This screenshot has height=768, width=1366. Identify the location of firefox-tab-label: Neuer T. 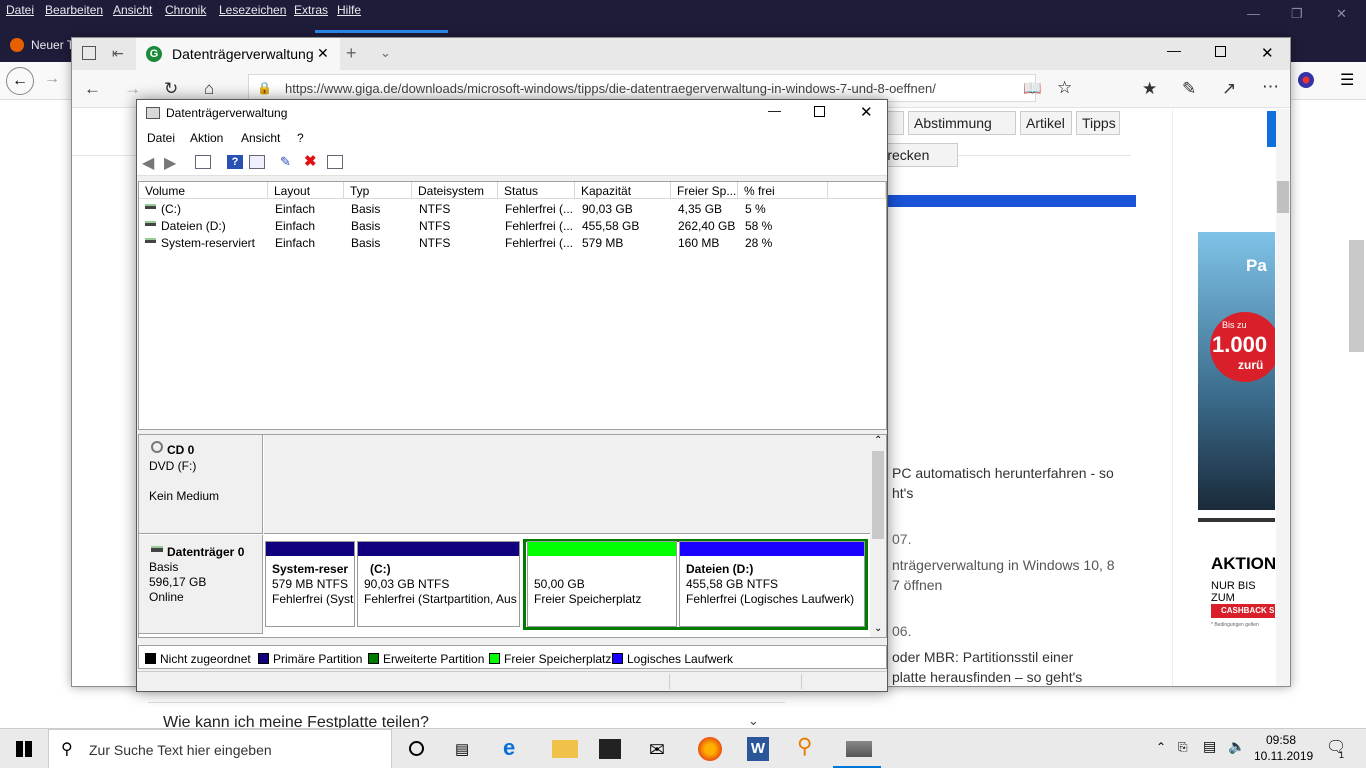
(52, 45).